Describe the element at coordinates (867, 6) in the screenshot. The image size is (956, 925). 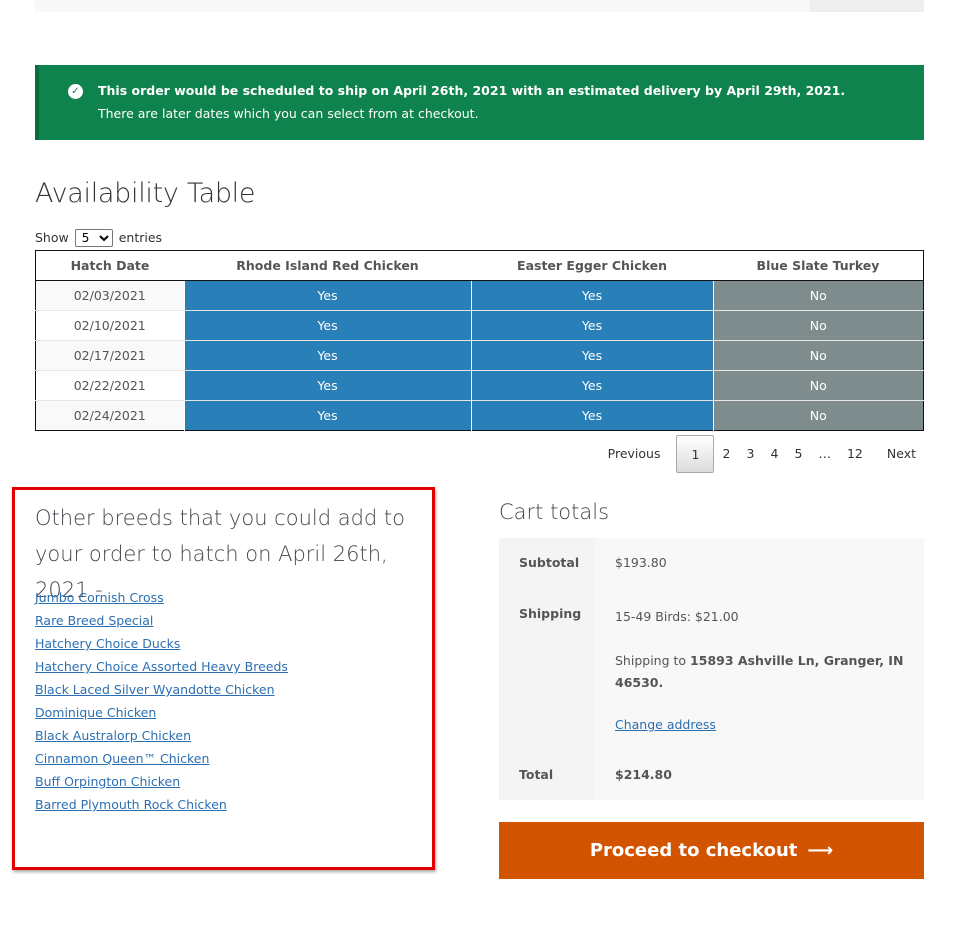
I see `previous-section-tab` at that location.